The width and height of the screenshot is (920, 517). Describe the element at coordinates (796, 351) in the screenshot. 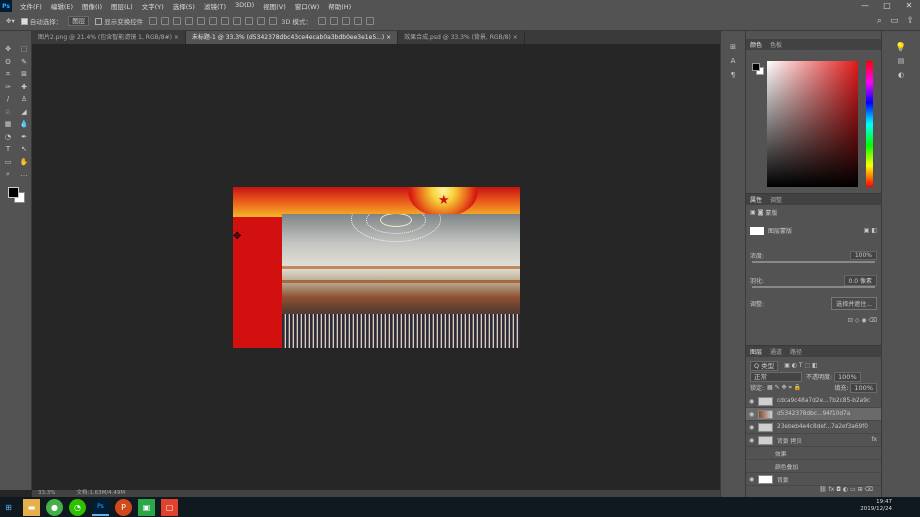

I see `tab-paths: 路径` at that location.